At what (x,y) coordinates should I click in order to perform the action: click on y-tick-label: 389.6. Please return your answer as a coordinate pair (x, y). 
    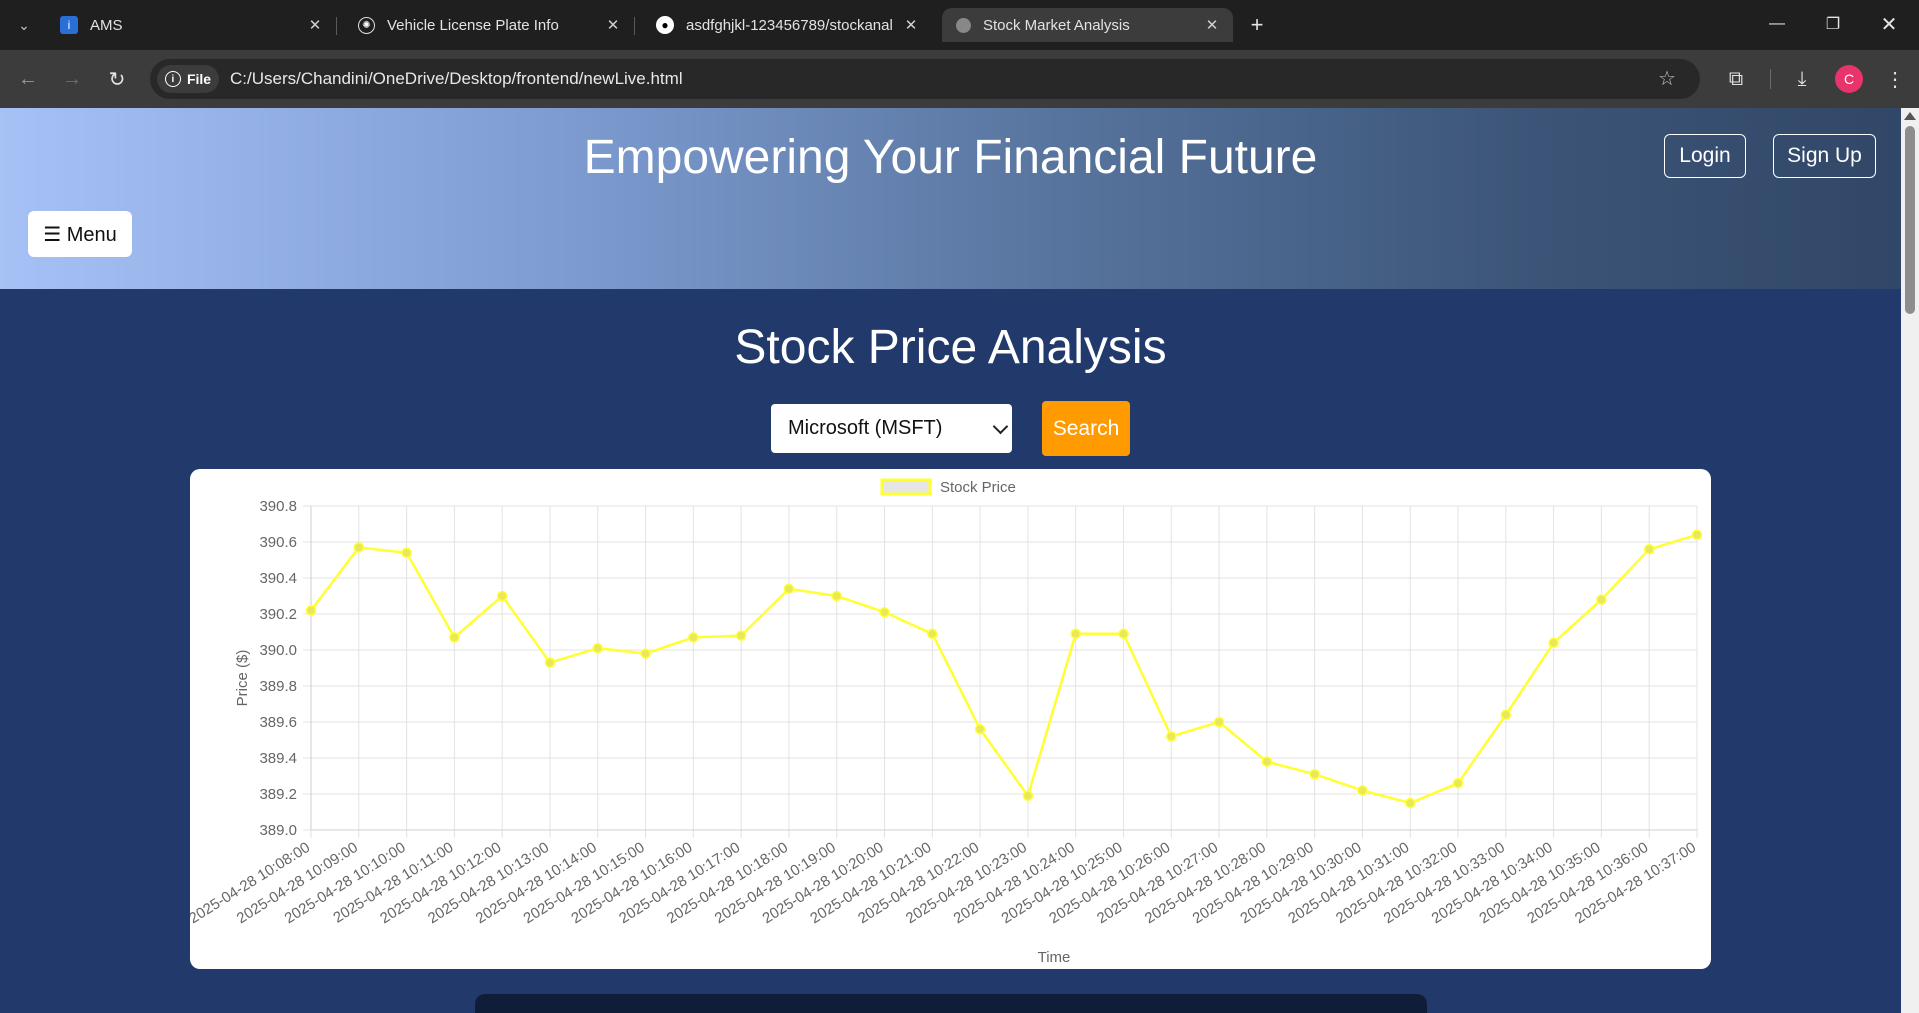
    Looking at the image, I should click on (278, 722).